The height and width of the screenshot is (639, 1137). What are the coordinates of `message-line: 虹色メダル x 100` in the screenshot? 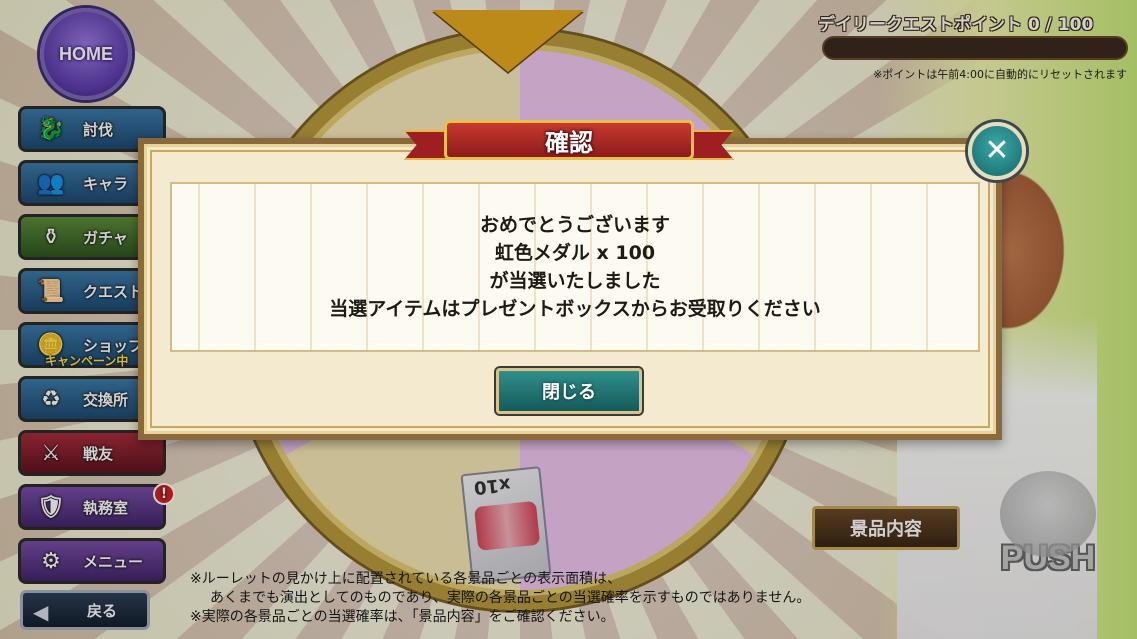 It's located at (575, 253).